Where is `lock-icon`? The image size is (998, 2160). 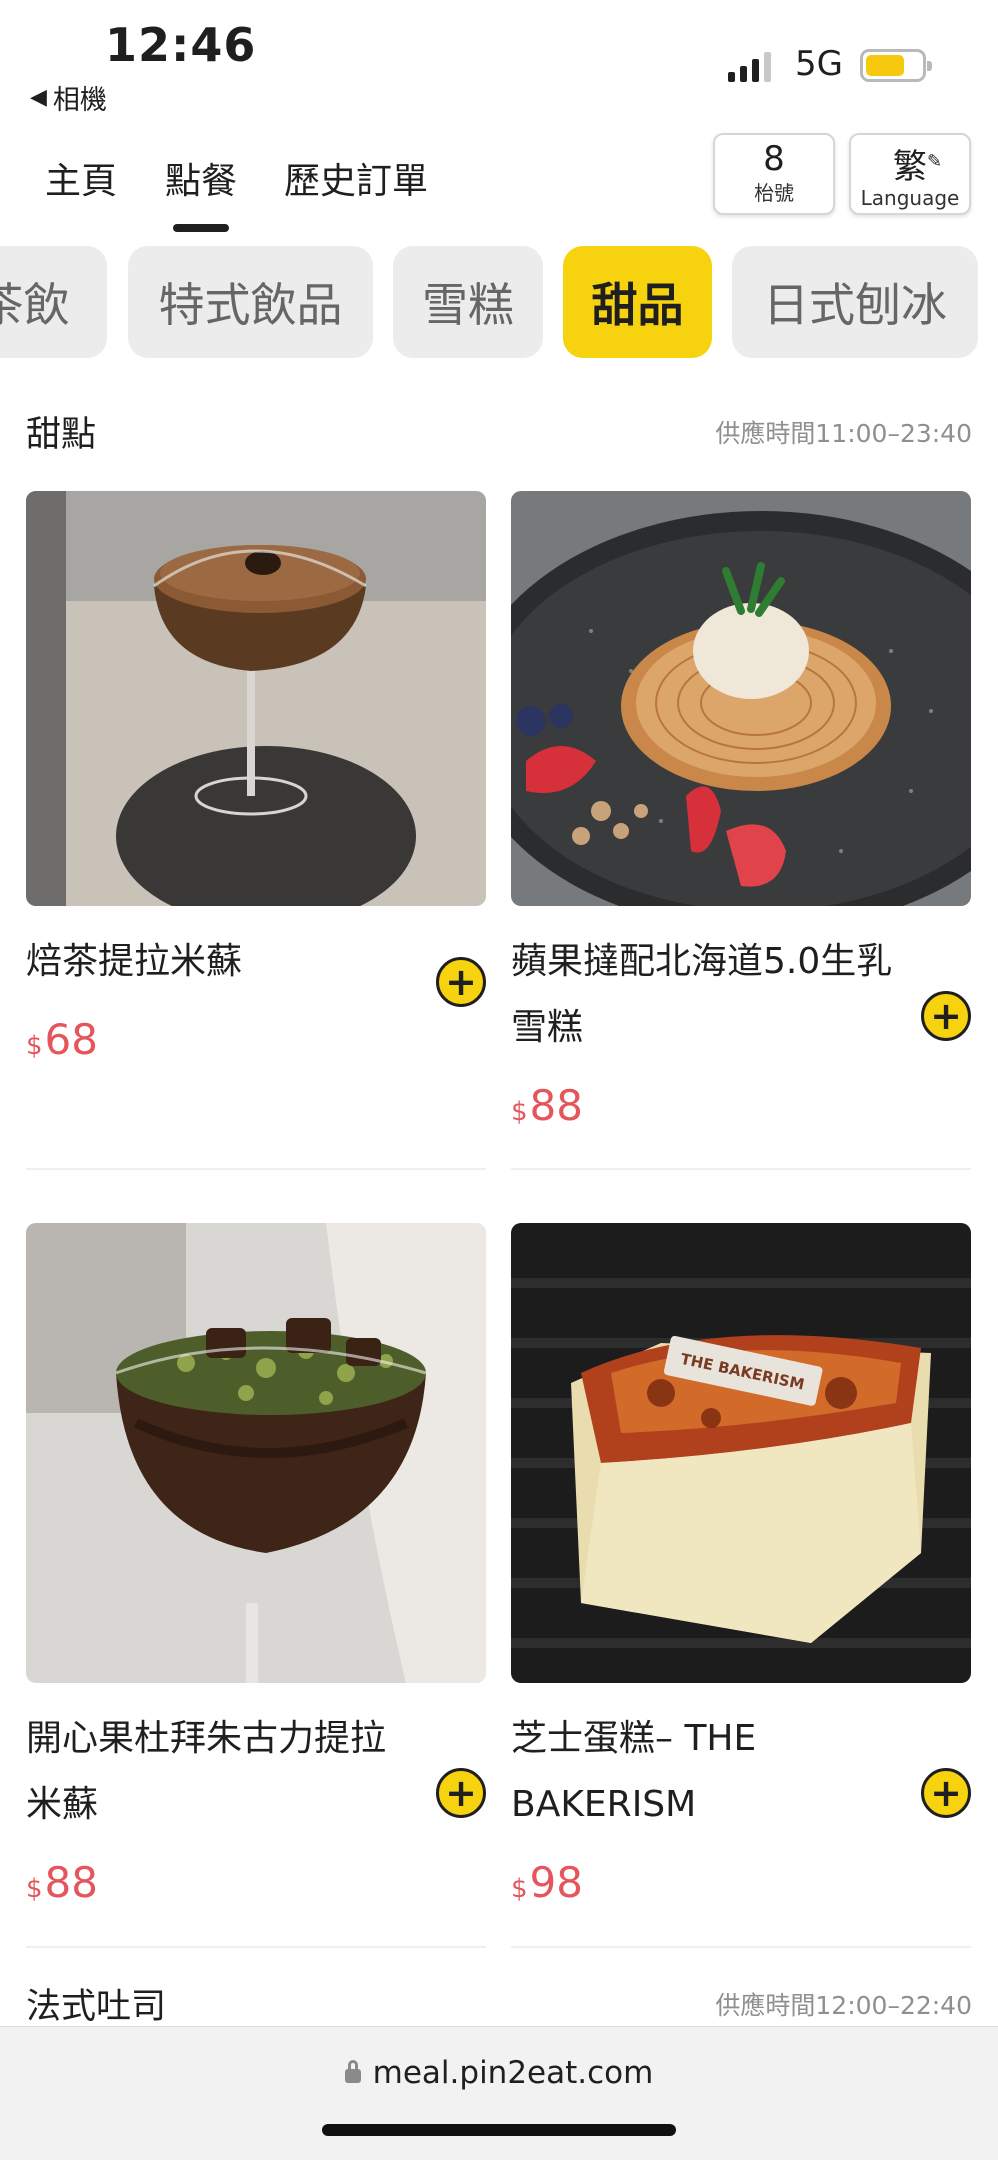
lock-icon is located at coordinates (352, 2071).